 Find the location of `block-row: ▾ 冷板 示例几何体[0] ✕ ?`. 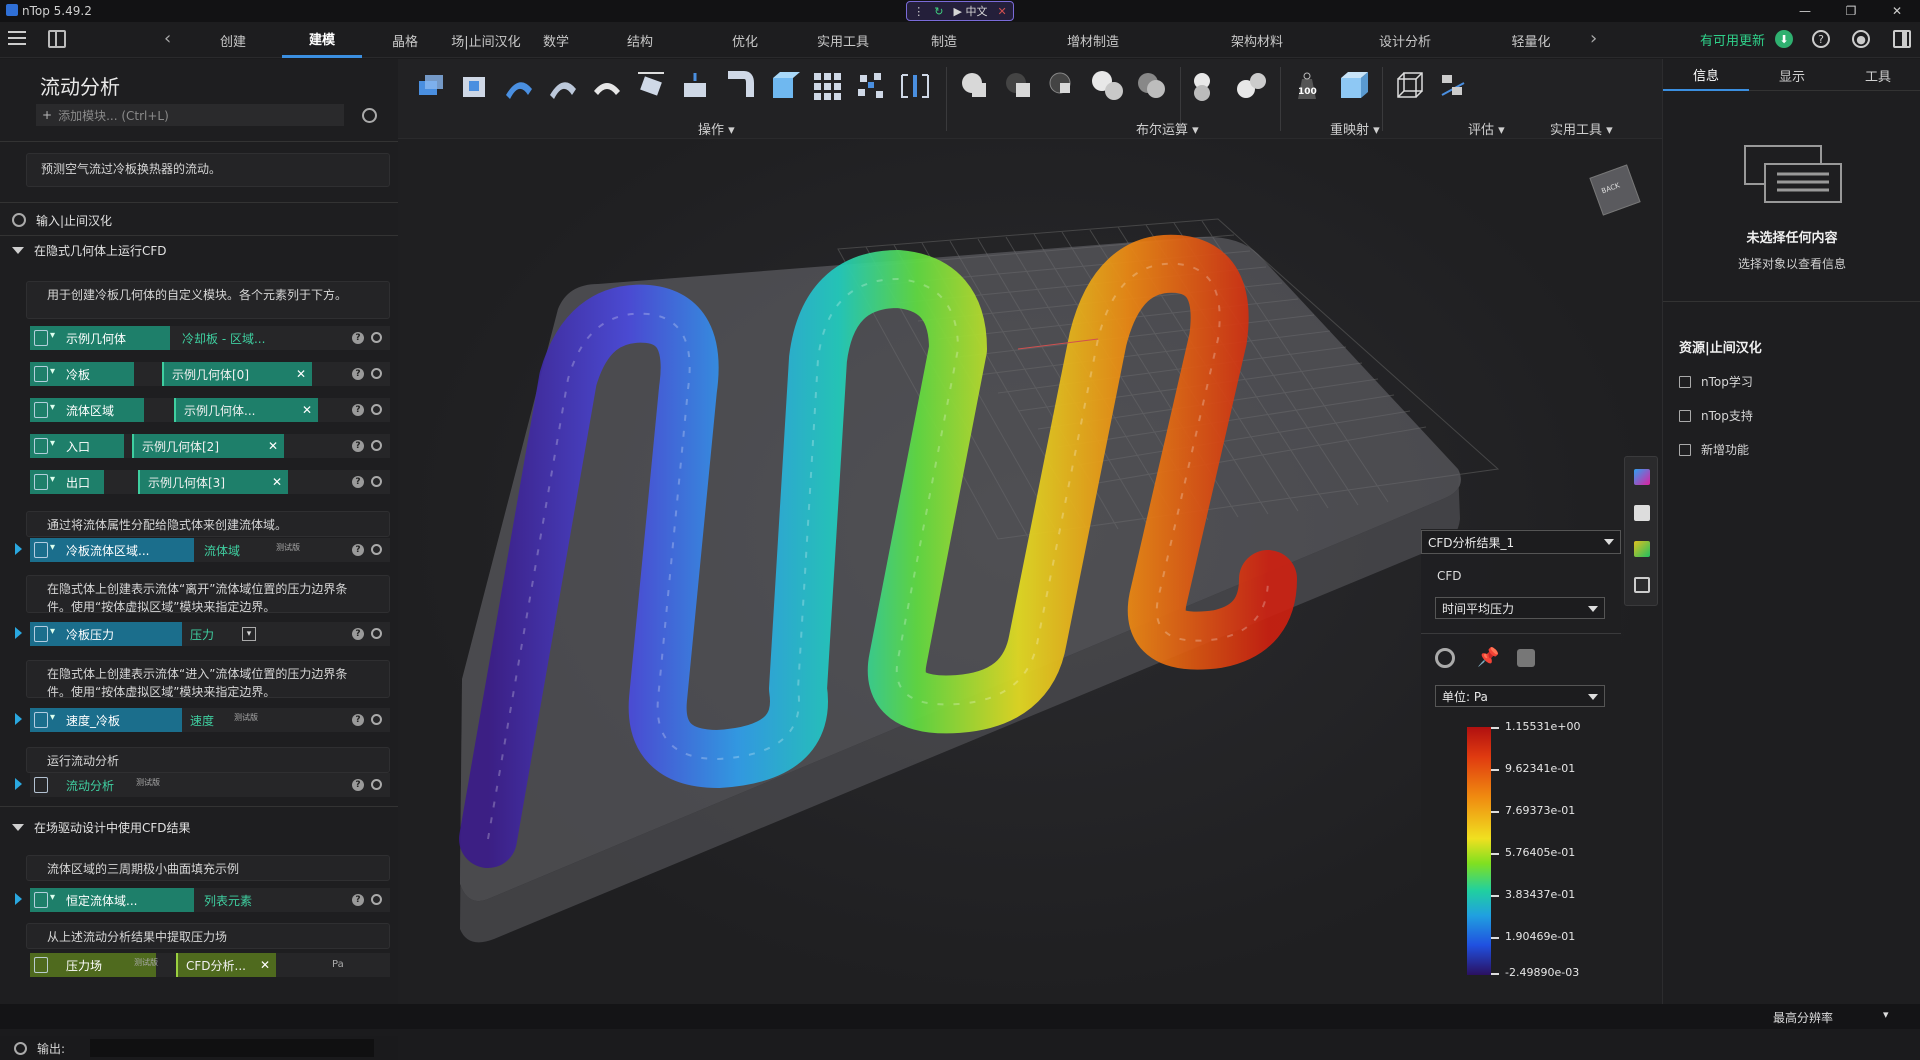

block-row: ▾ 冷板 示例几何体[0] ✕ ? is located at coordinates (210, 374).